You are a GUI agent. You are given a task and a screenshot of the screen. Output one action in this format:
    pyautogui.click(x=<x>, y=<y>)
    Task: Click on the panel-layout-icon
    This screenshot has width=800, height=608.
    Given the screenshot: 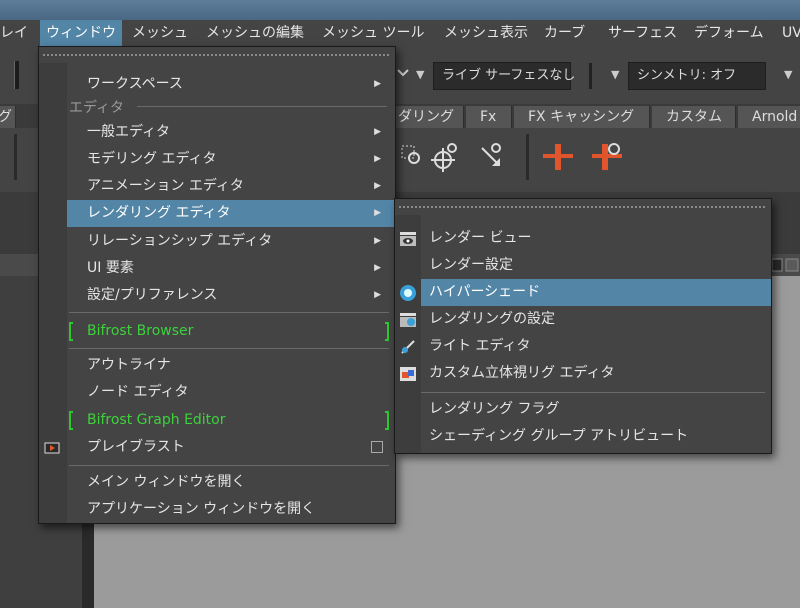 What is the action you would take?
    pyautogui.click(x=785, y=265)
    